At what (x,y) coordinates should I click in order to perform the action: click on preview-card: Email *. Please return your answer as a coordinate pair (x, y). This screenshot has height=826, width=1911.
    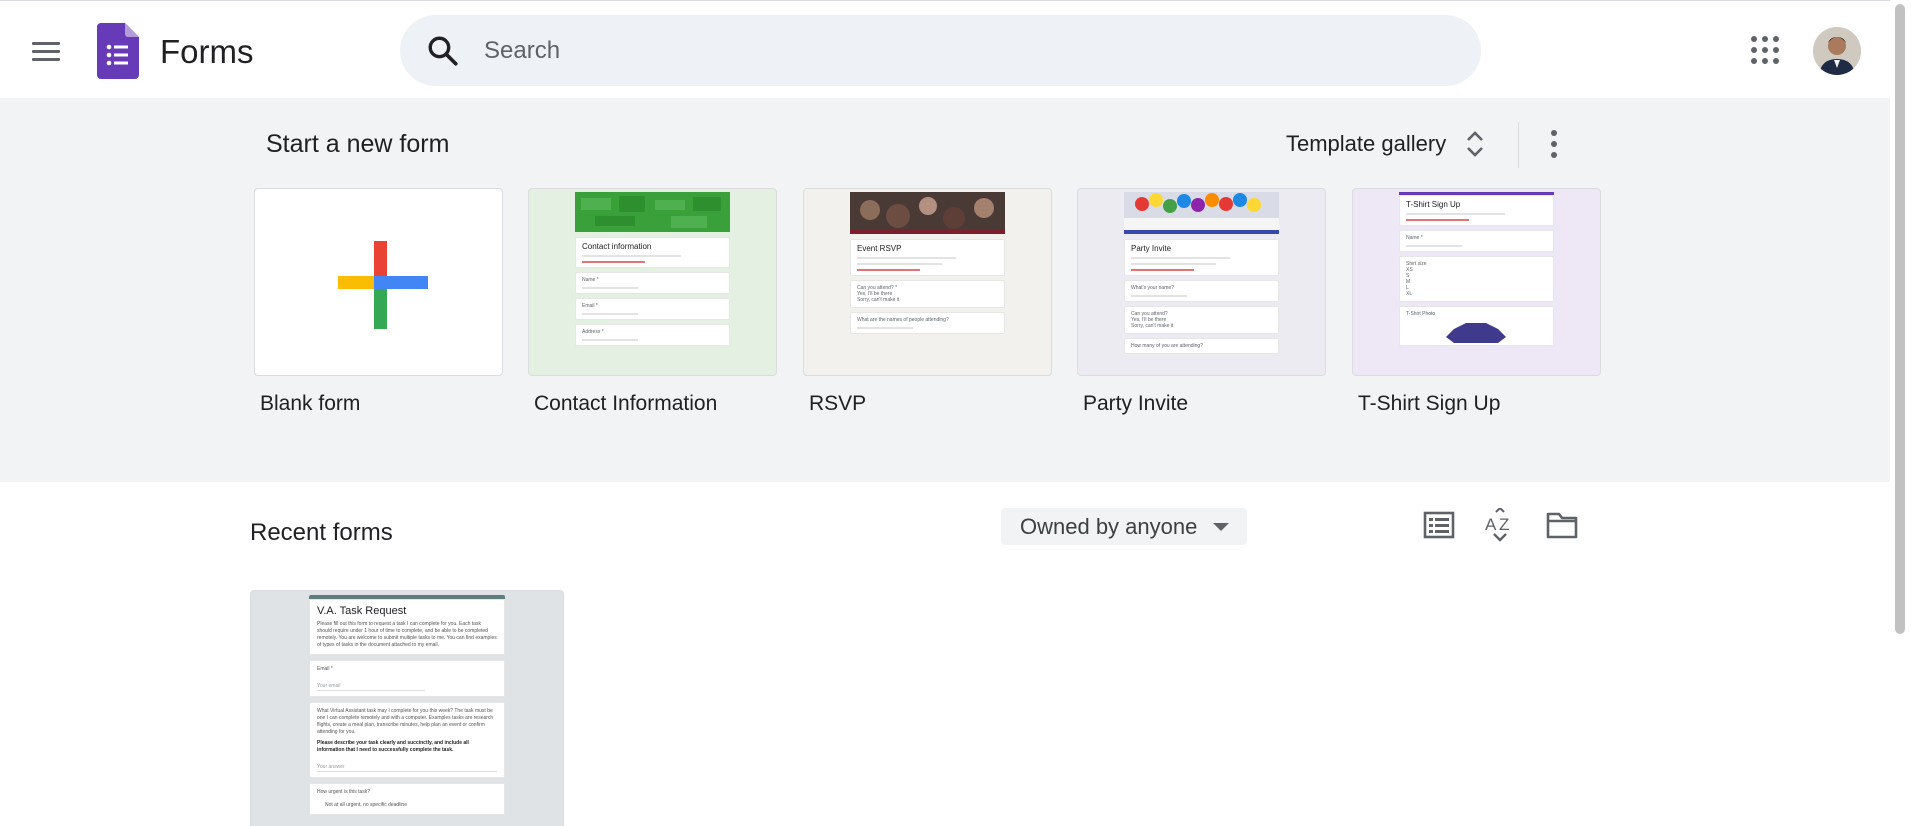
    Looking at the image, I should click on (652, 309).